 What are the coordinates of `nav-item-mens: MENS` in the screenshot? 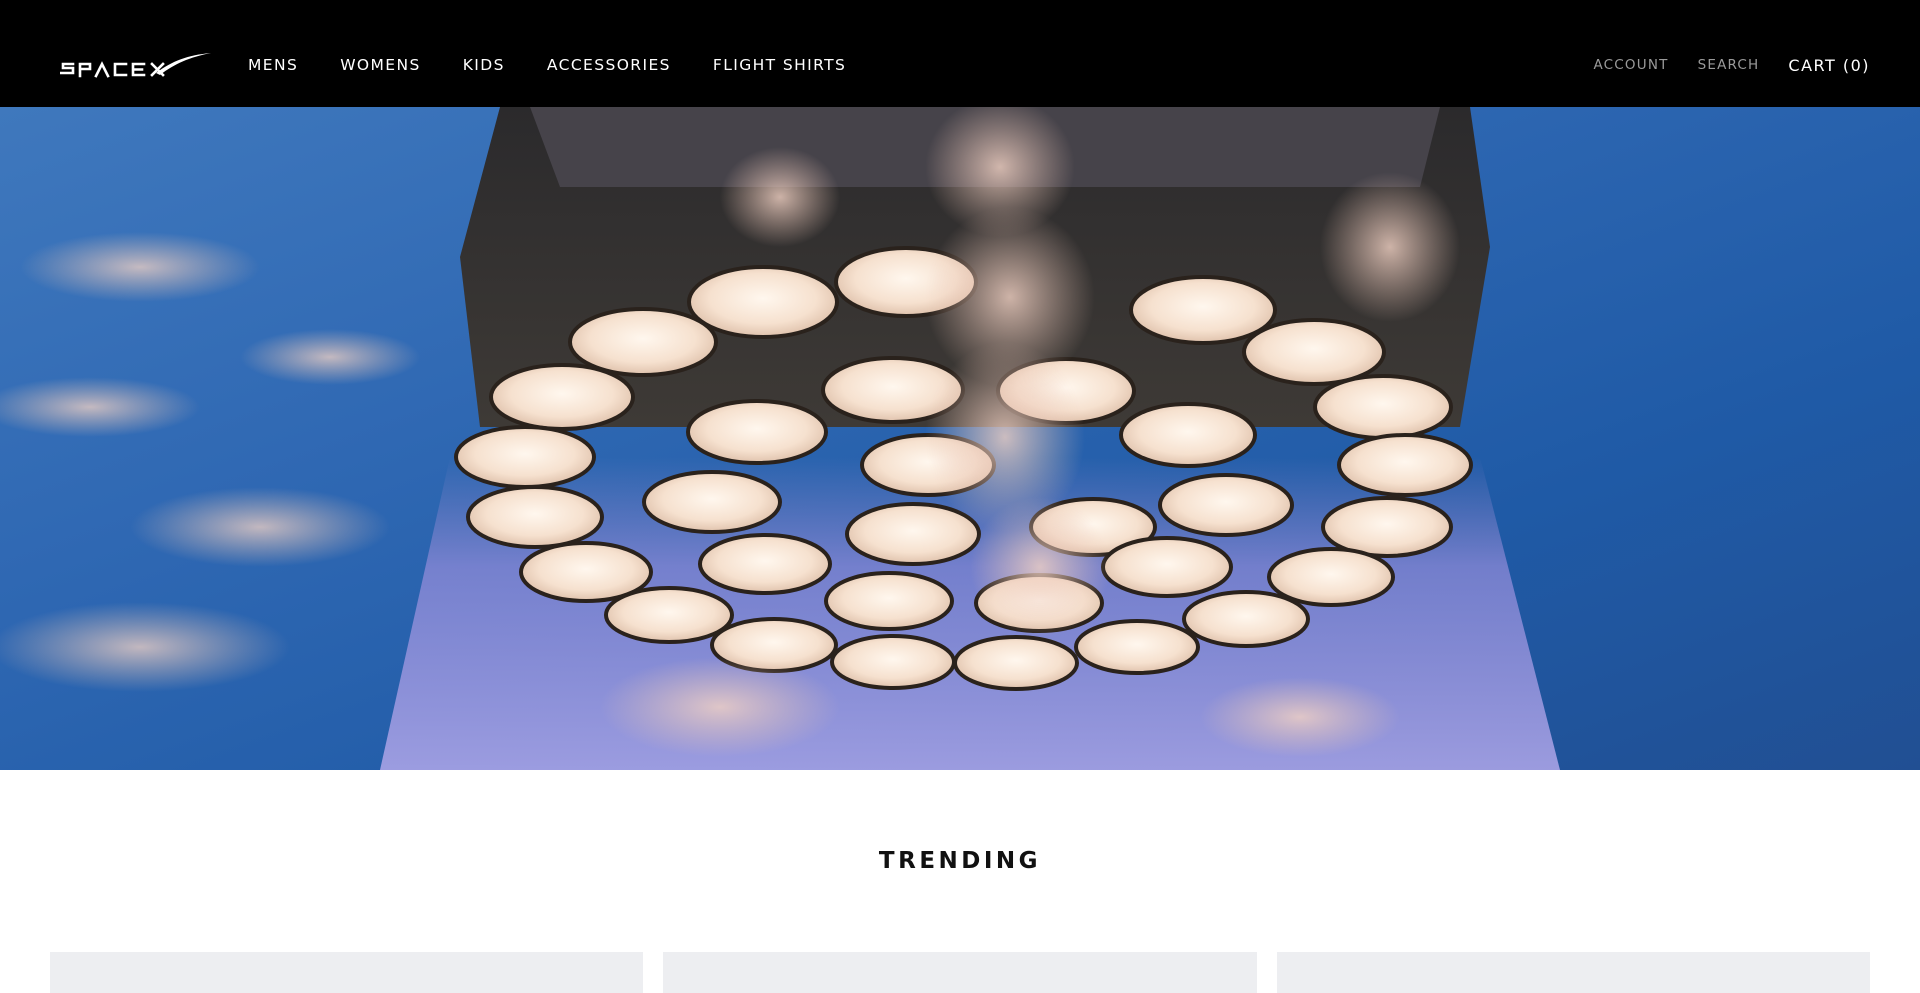 It's located at (273, 65).